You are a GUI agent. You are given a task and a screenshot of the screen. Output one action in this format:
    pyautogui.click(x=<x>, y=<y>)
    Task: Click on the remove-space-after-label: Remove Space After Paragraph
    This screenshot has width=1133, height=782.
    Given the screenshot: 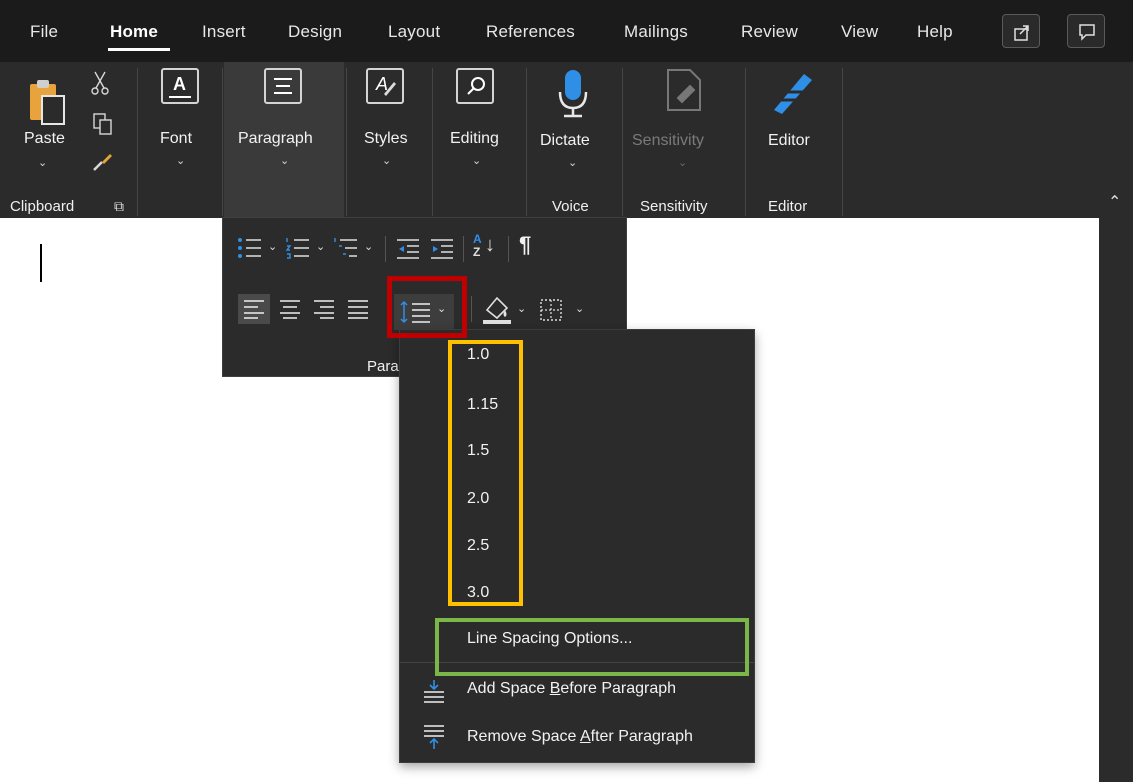 What is the action you would take?
    pyautogui.click(x=580, y=737)
    